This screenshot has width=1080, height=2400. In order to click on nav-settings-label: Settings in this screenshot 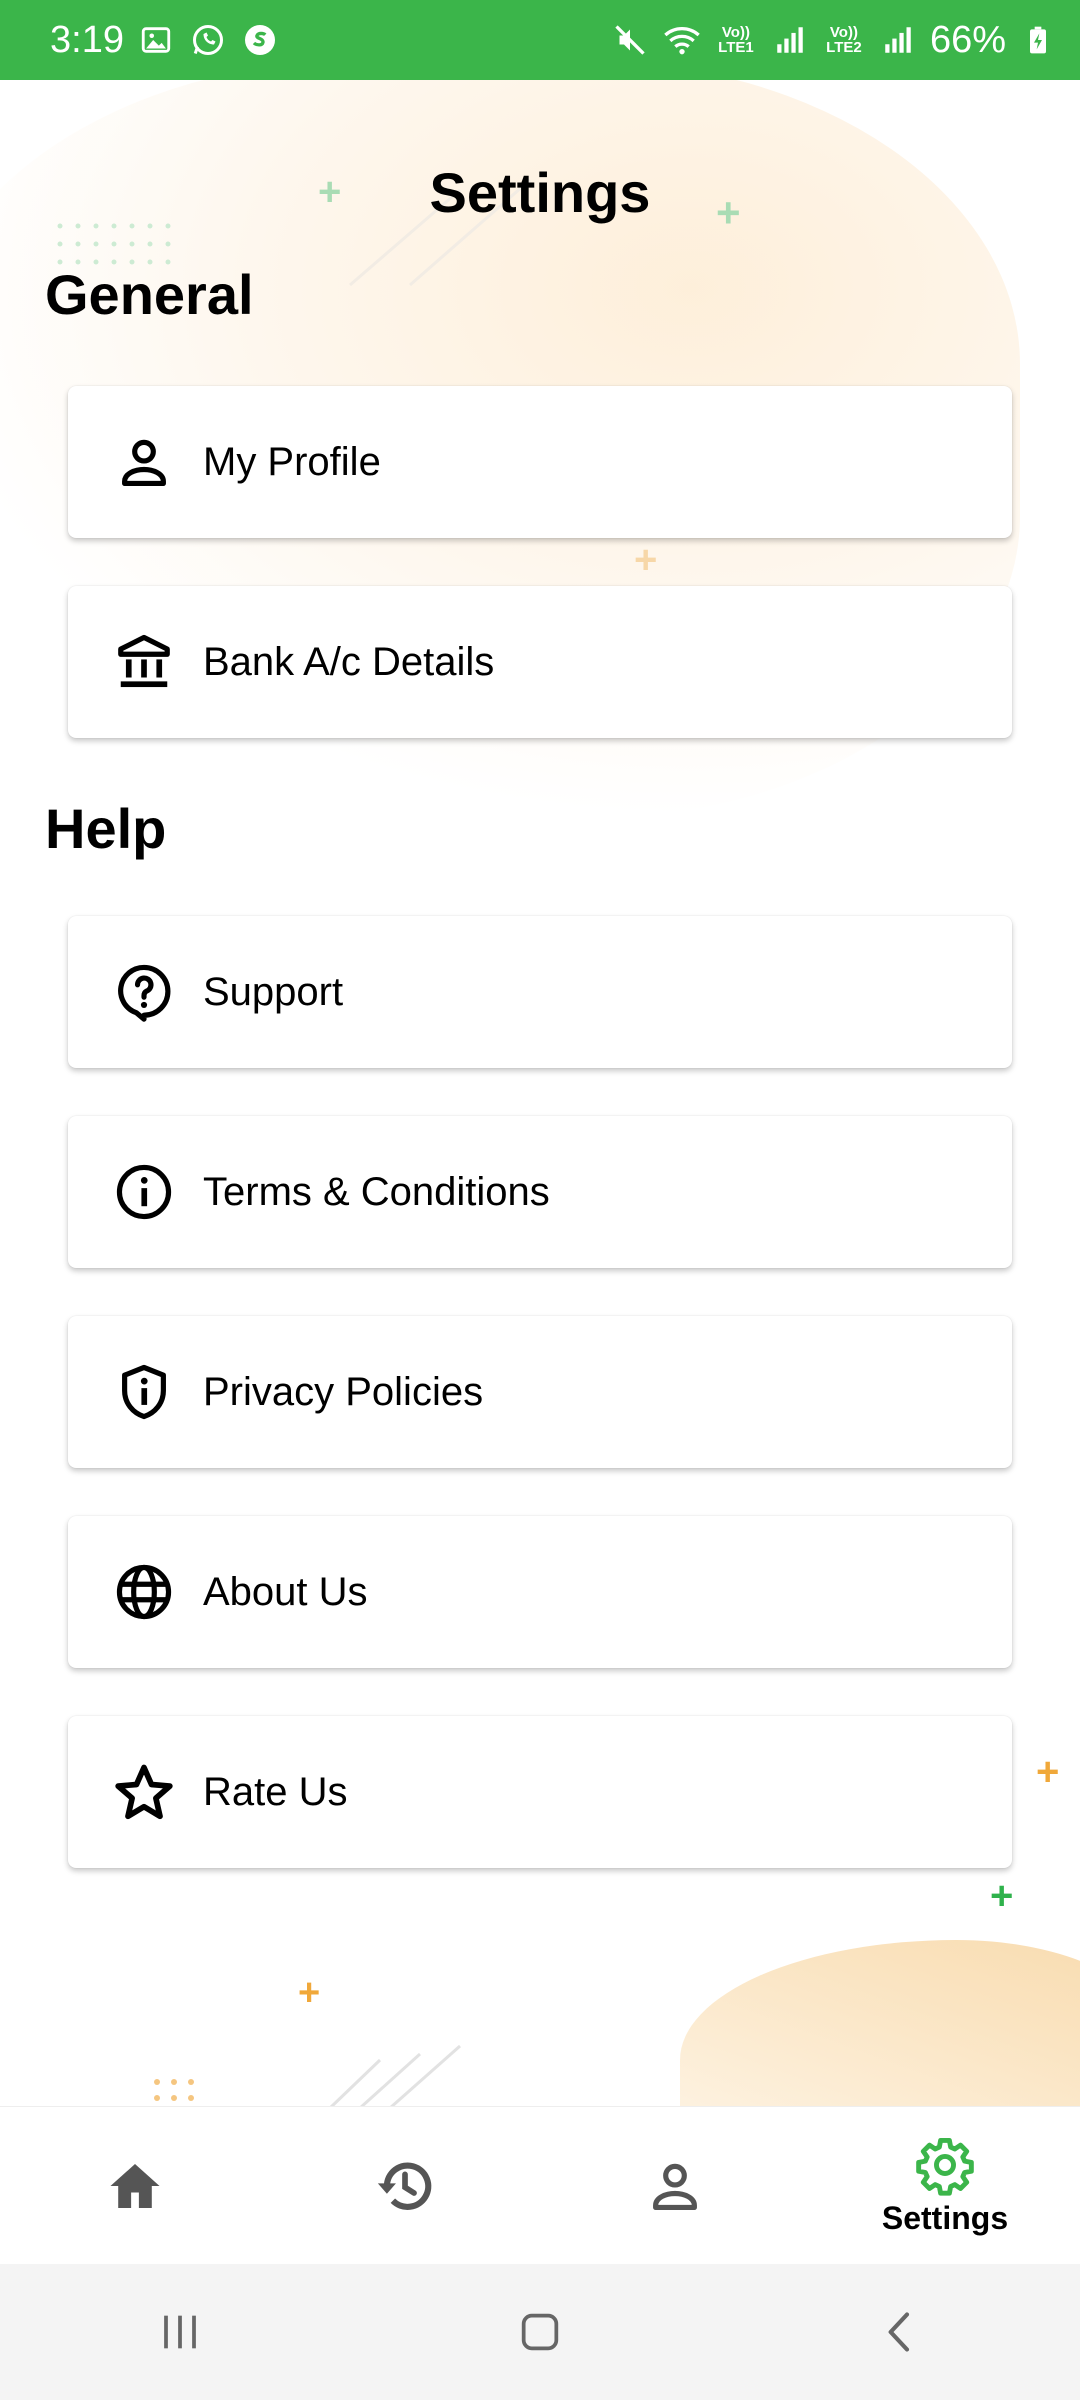, I will do `click(945, 2218)`.